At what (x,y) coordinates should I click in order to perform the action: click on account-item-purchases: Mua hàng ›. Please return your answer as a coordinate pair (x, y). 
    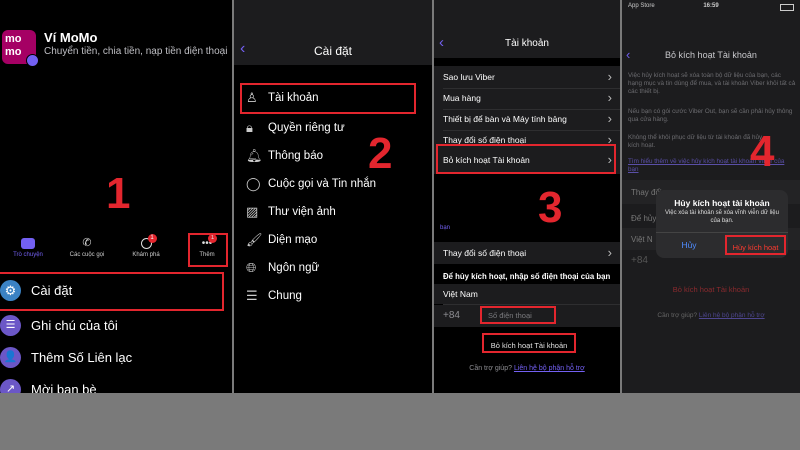
    Looking at the image, I should click on (527, 99).